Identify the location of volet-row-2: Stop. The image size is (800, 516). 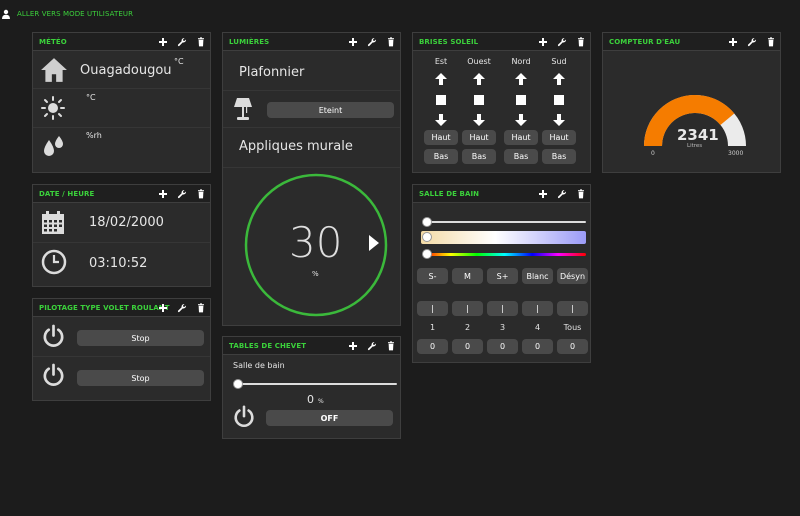
(121, 377).